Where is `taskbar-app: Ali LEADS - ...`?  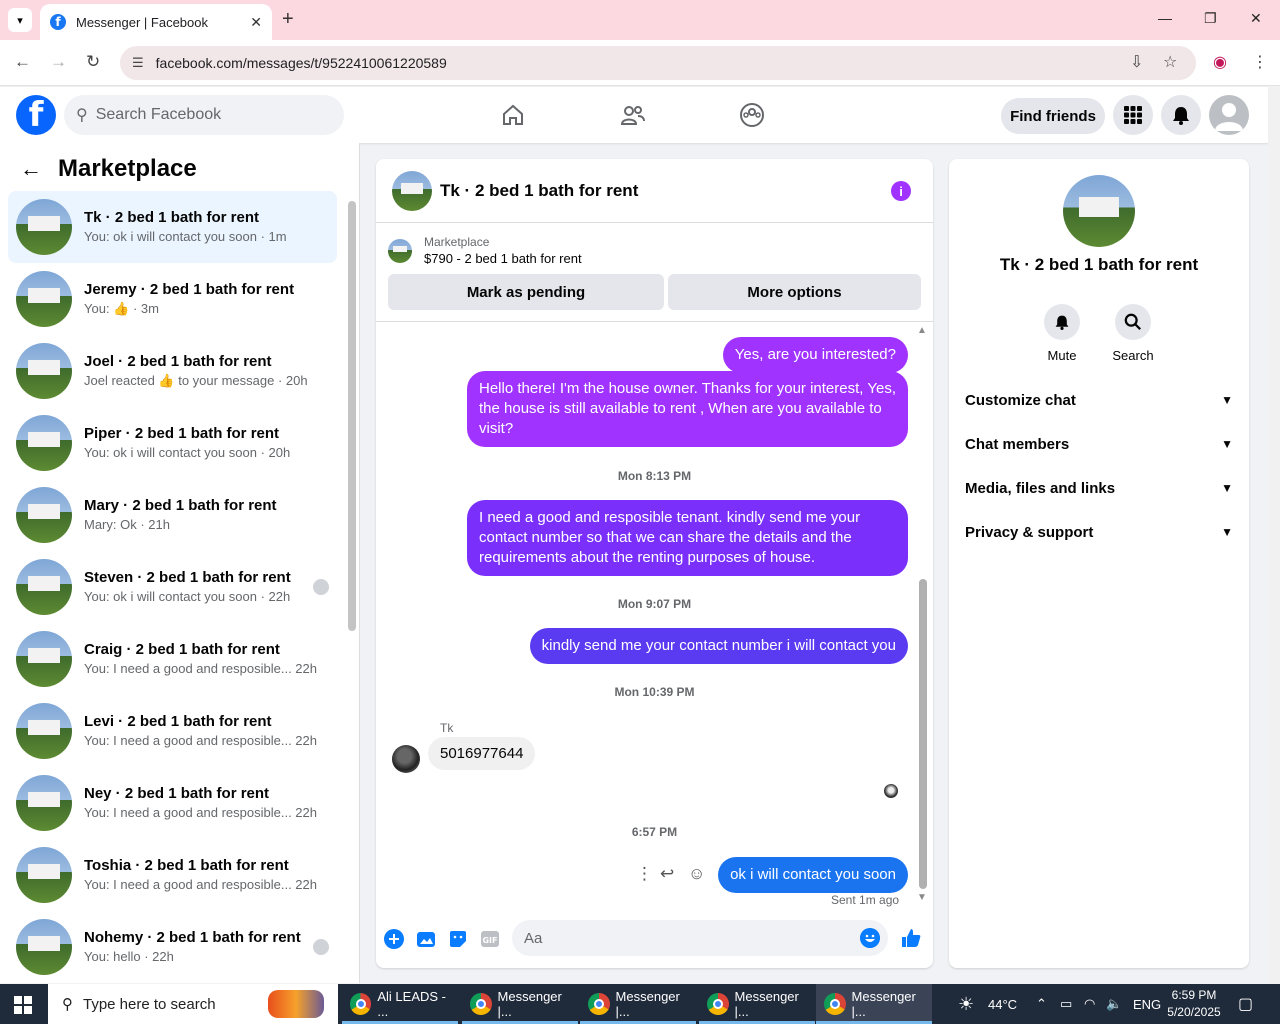 taskbar-app: Ali LEADS - ... is located at coordinates (400, 1004).